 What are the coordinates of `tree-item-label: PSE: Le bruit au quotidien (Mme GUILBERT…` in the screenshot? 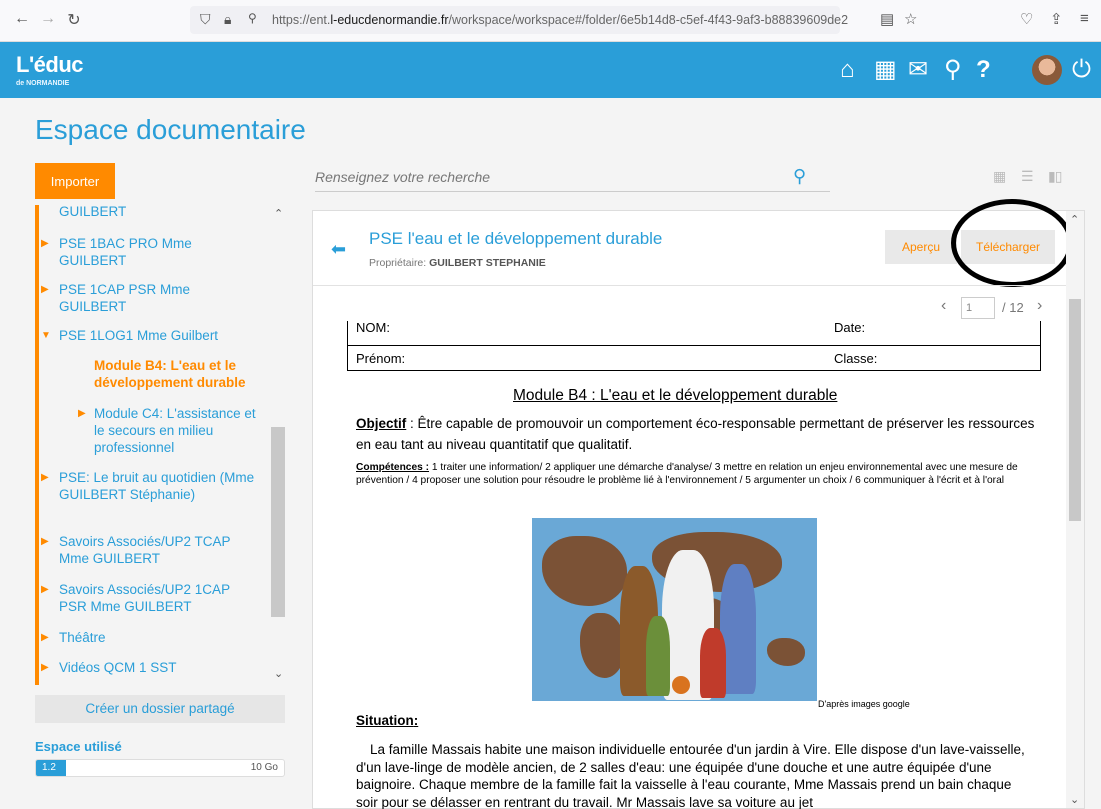 It's located at (157, 486).